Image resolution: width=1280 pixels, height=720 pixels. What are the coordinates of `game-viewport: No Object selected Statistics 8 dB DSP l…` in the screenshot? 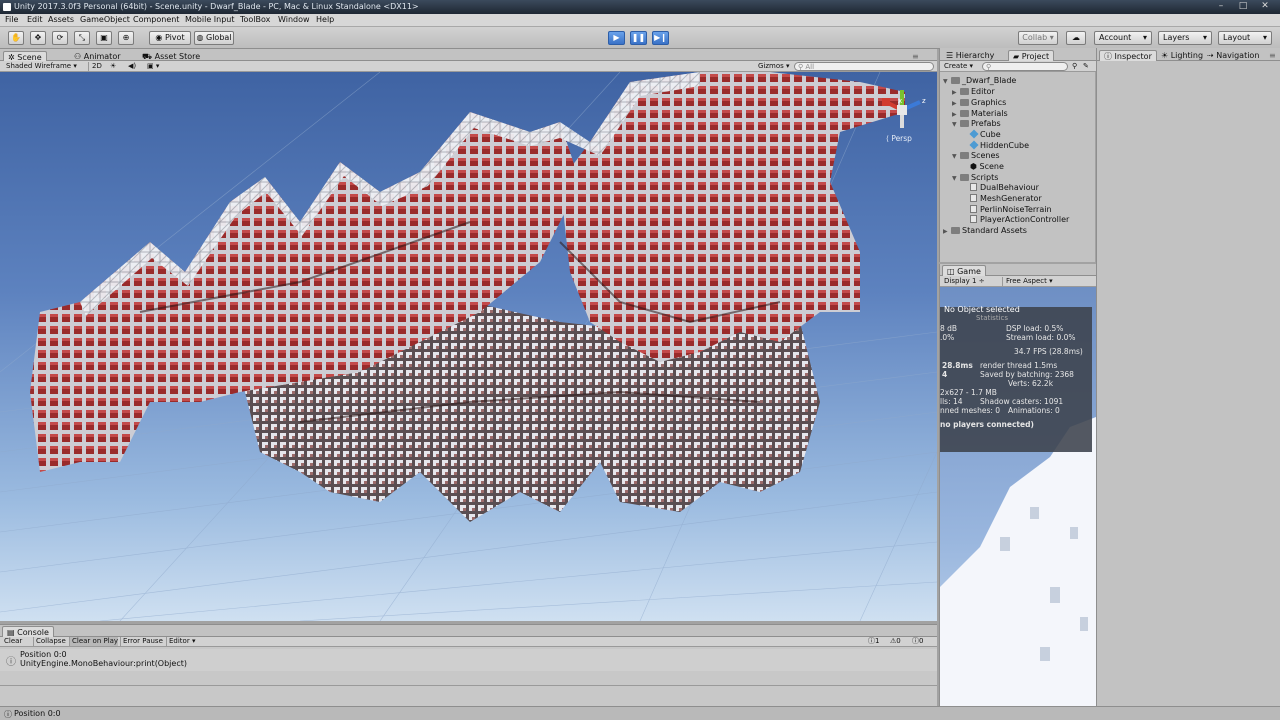 It's located at (1018, 496).